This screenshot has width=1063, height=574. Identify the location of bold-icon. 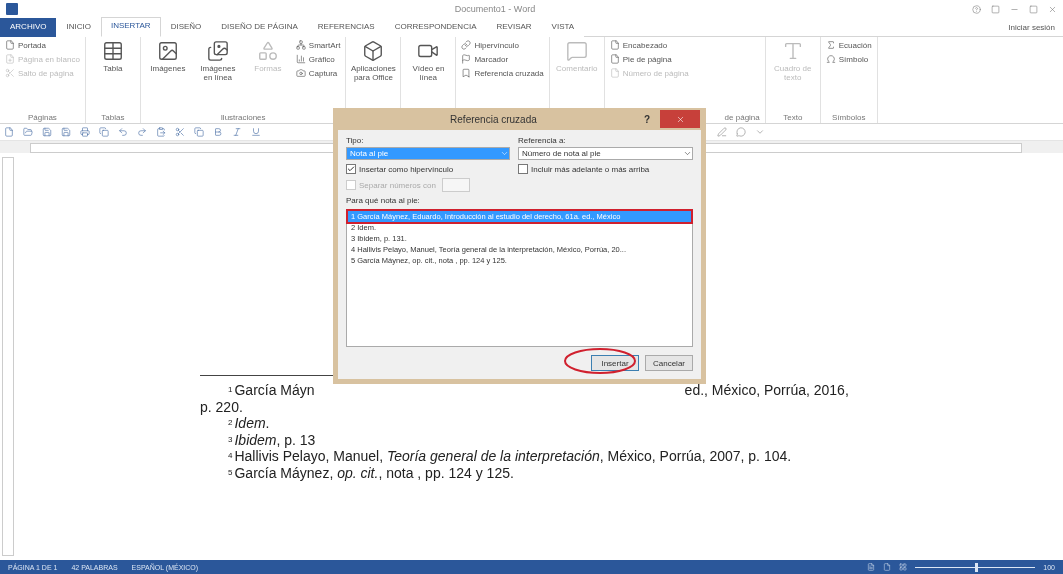
(218, 132).